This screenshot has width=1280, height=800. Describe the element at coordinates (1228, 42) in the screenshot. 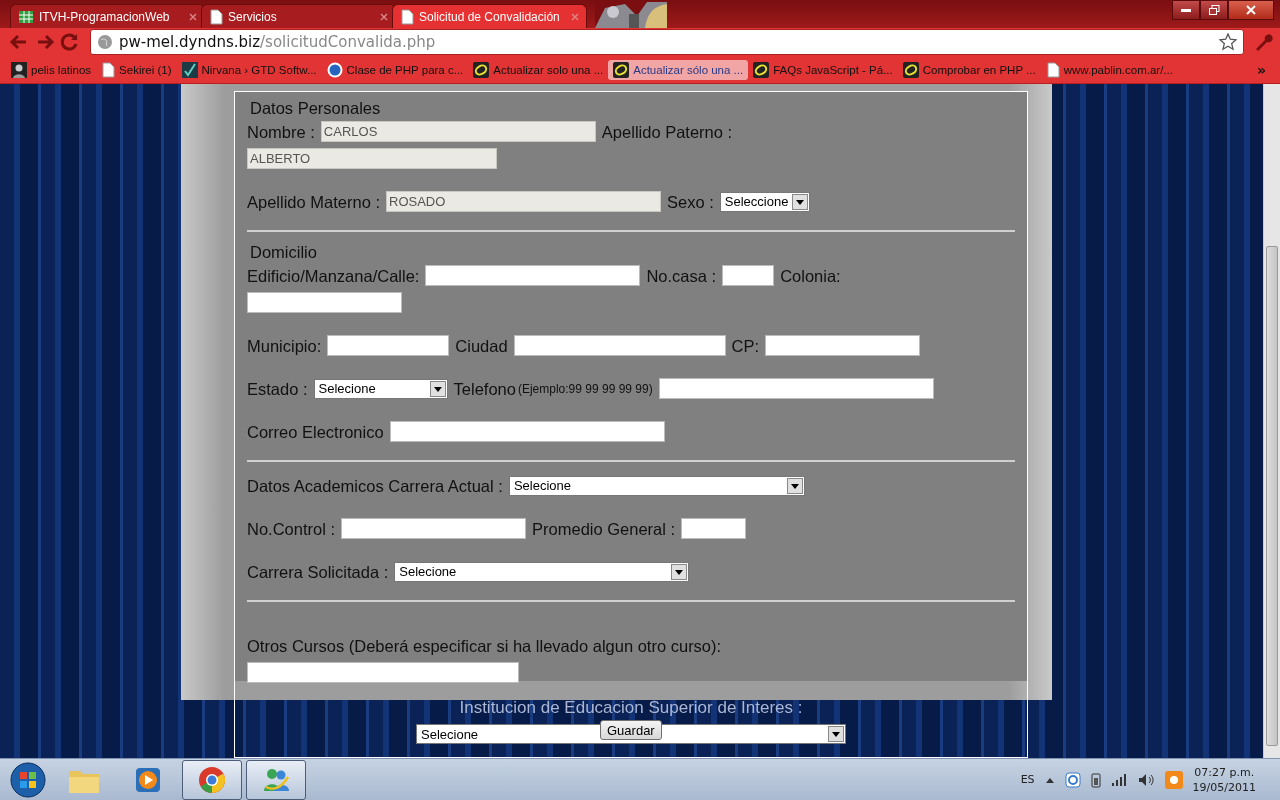

I see `star-icon` at that location.